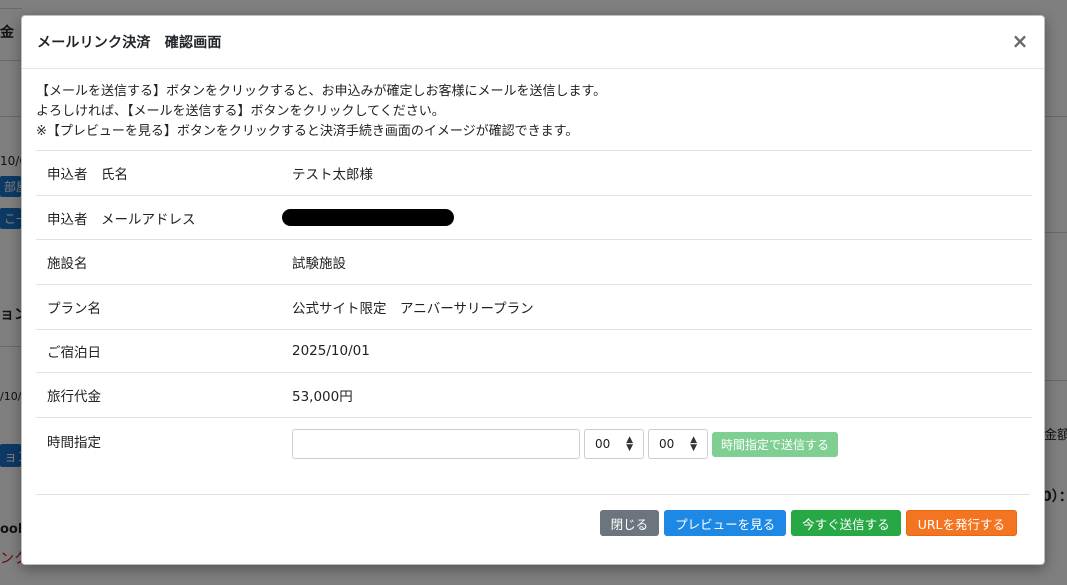 The width and height of the screenshot is (1067, 585). What do you see at coordinates (74, 353) in the screenshot?
I see `row-label: ご宿泊日` at bounding box center [74, 353].